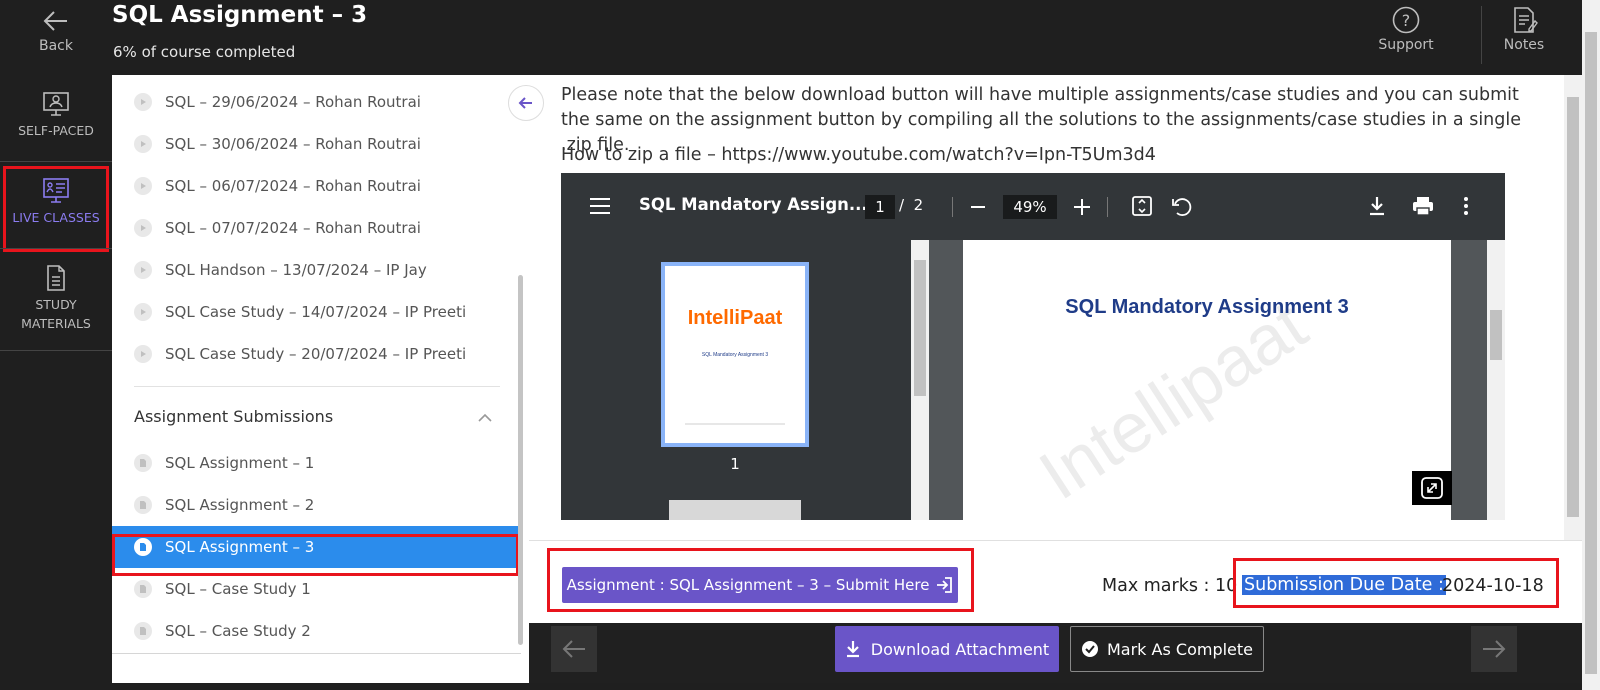  Describe the element at coordinates (1089, 649) in the screenshot. I see `check-circle-icon` at that location.